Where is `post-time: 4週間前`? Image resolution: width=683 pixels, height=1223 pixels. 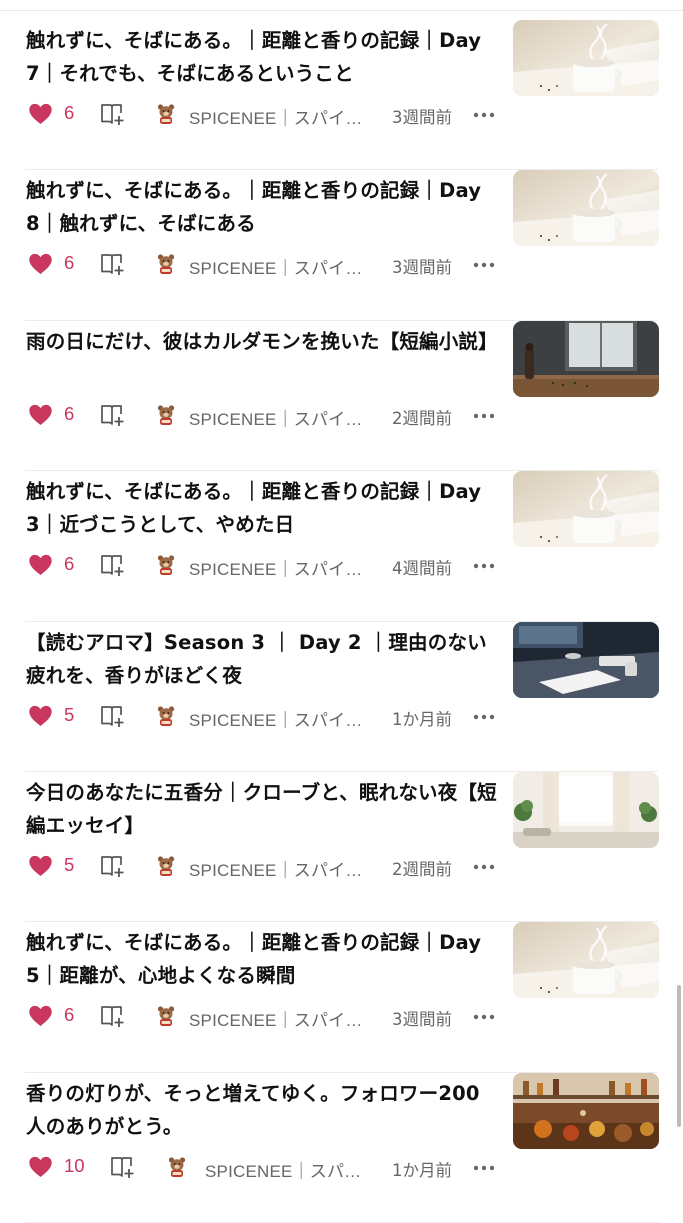 post-time: 4週間前 is located at coordinates (422, 569).